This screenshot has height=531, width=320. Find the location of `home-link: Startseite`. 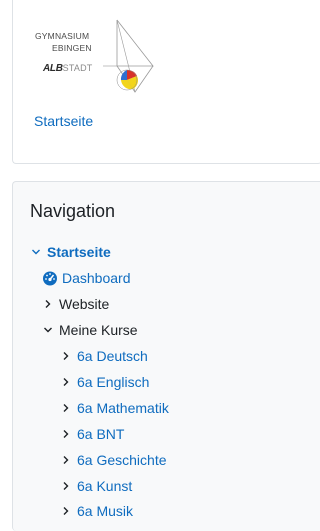

home-link: Startseite is located at coordinates (63, 121).